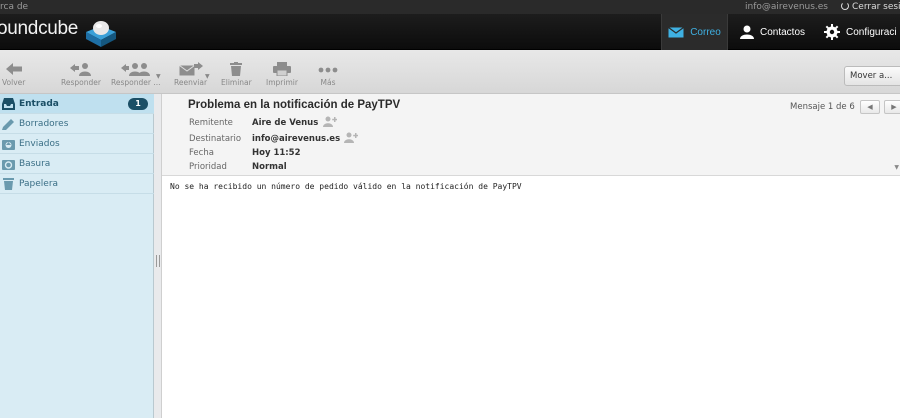  What do you see at coordinates (35, 164) in the screenshot?
I see `folder-junk-label: Basura` at bounding box center [35, 164].